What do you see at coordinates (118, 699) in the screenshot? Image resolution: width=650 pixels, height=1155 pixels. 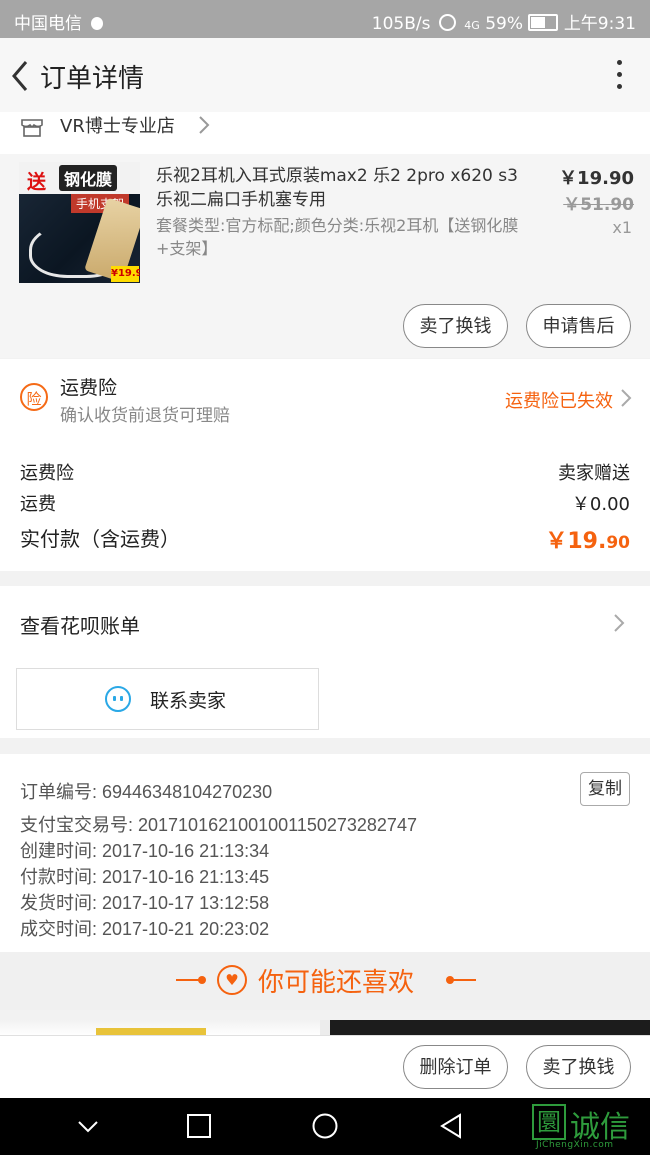 I see `chat-face-icon` at bounding box center [118, 699].